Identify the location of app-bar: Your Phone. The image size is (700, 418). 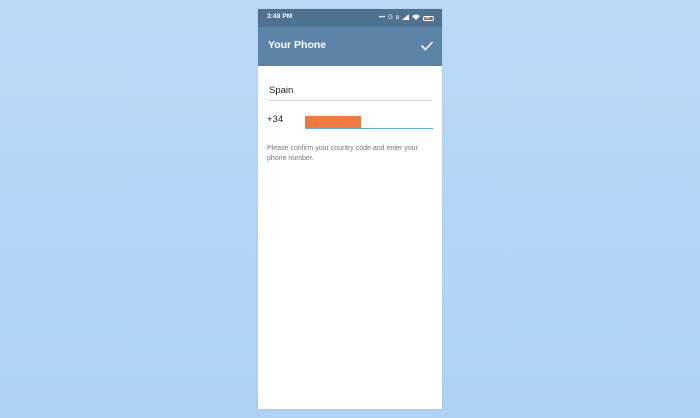
(350, 46).